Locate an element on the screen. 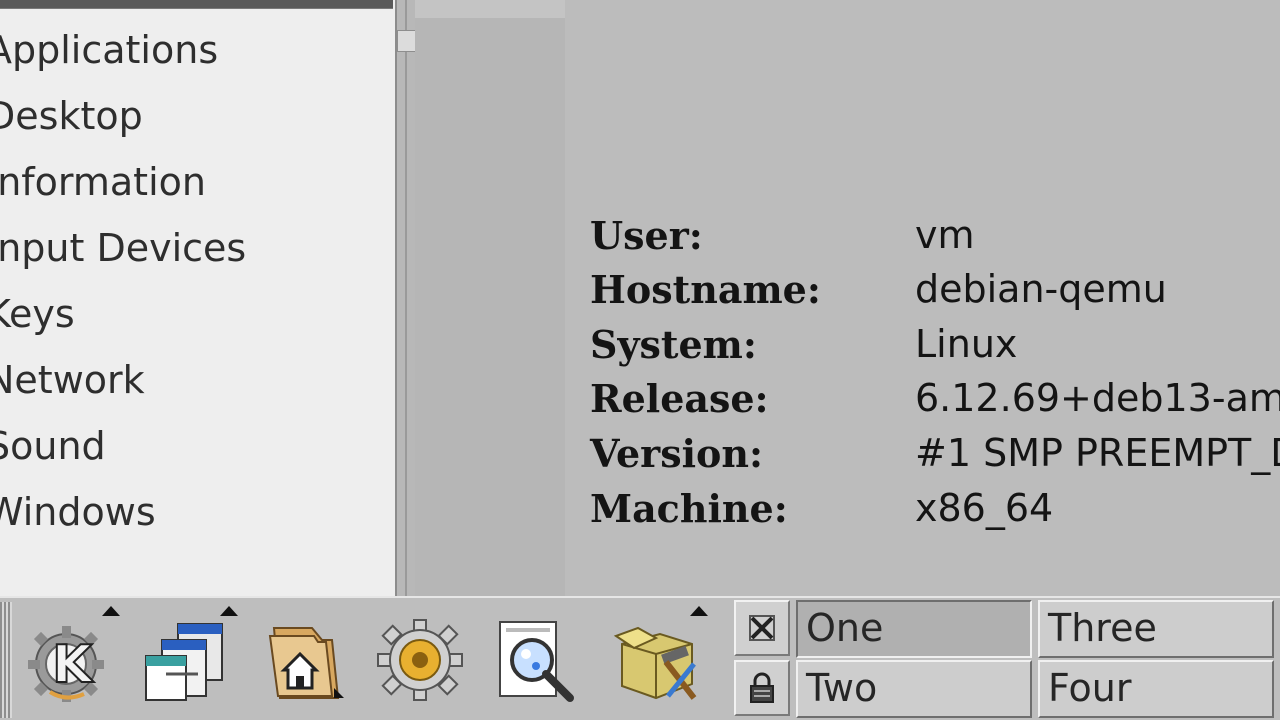  info-label-hostname: Hostname: is located at coordinates (705, 289).